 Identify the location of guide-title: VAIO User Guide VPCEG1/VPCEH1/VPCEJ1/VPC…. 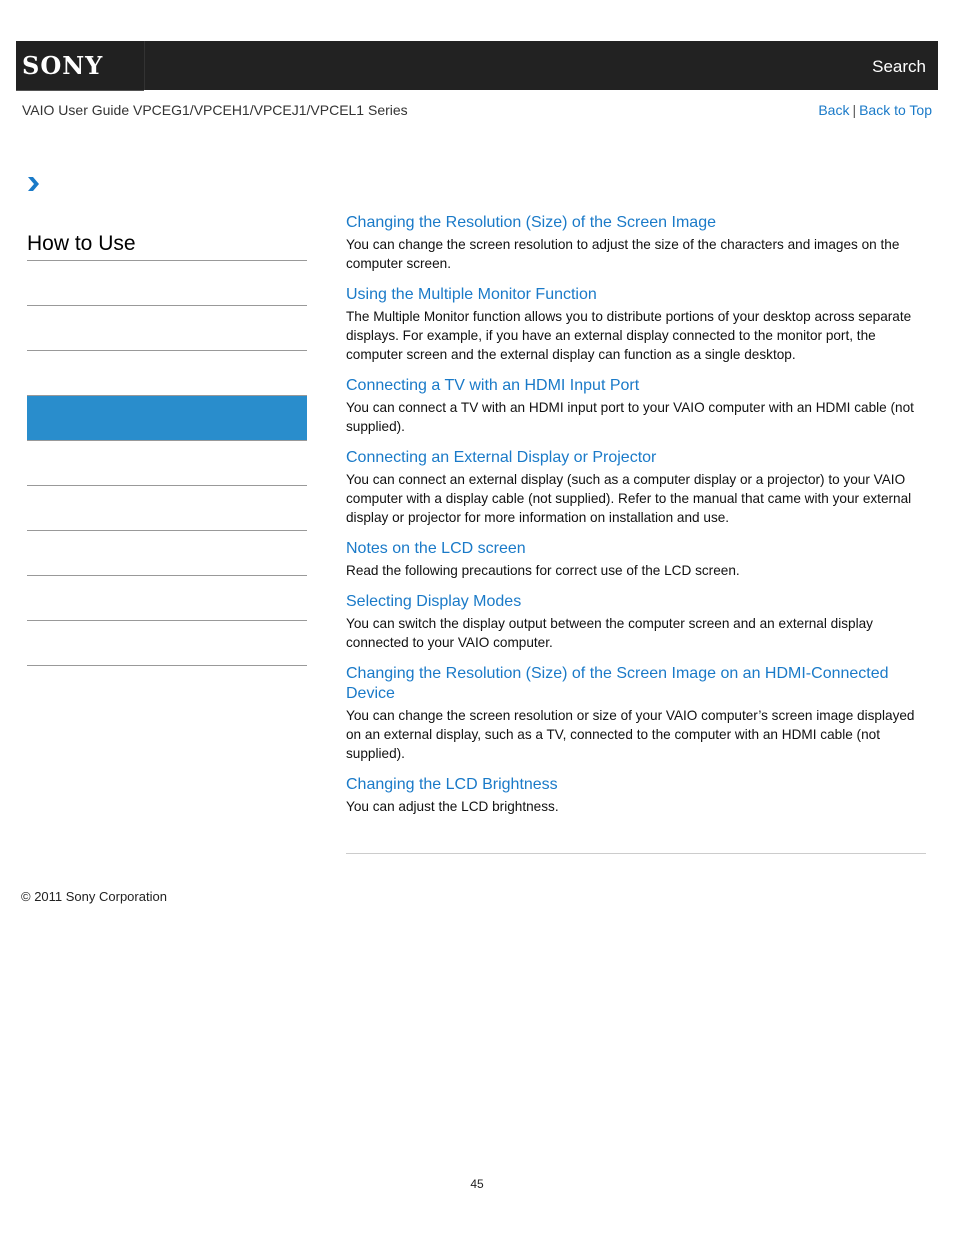
(215, 110).